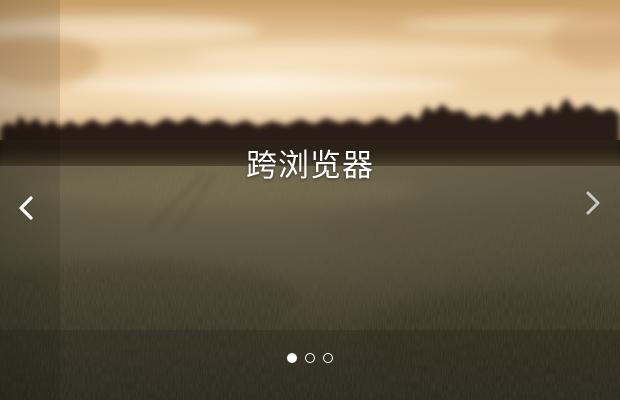  I want to click on chevron-right-icon, so click(593, 203).